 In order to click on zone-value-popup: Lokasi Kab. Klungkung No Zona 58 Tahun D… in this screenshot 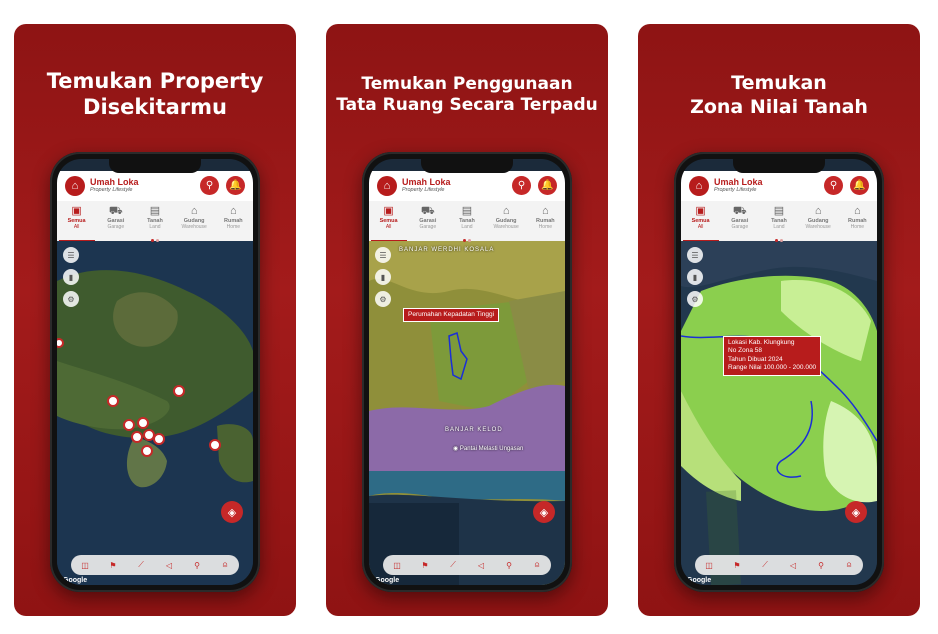, I will do `click(772, 356)`.